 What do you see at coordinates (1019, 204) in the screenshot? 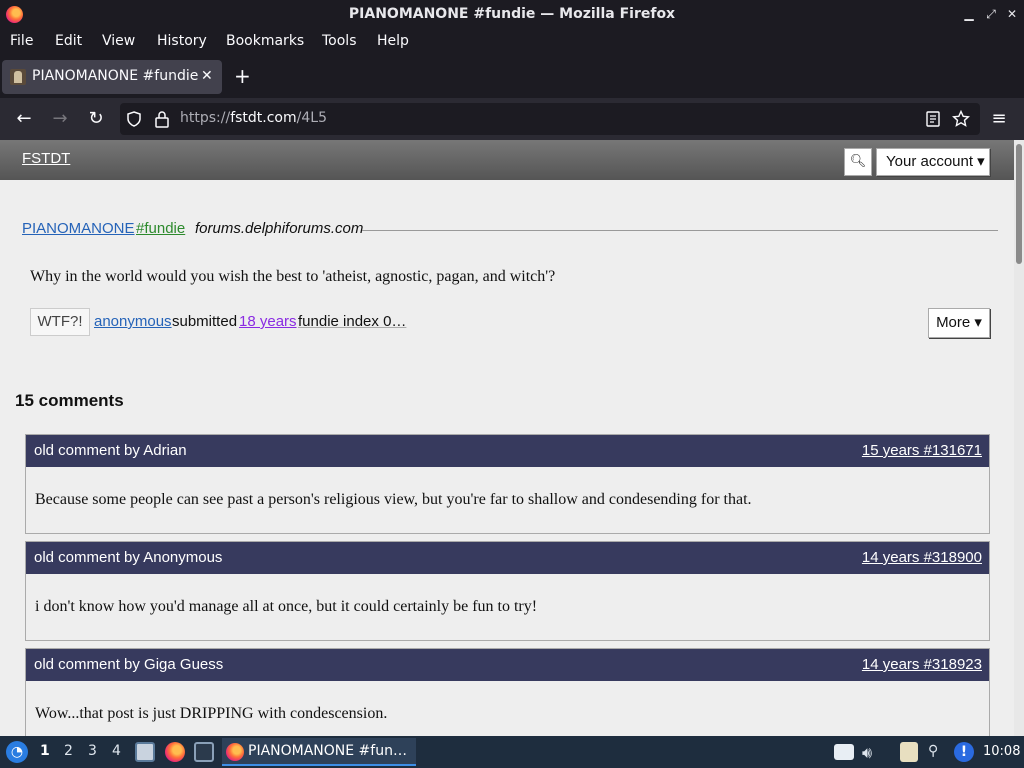
I see `scrollbar-thumb` at bounding box center [1019, 204].